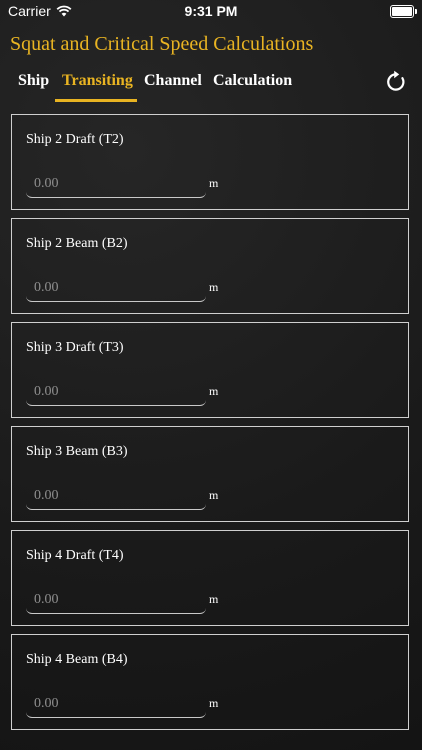  What do you see at coordinates (116, 289) in the screenshot?
I see `ship2-beam-input: 0.00` at bounding box center [116, 289].